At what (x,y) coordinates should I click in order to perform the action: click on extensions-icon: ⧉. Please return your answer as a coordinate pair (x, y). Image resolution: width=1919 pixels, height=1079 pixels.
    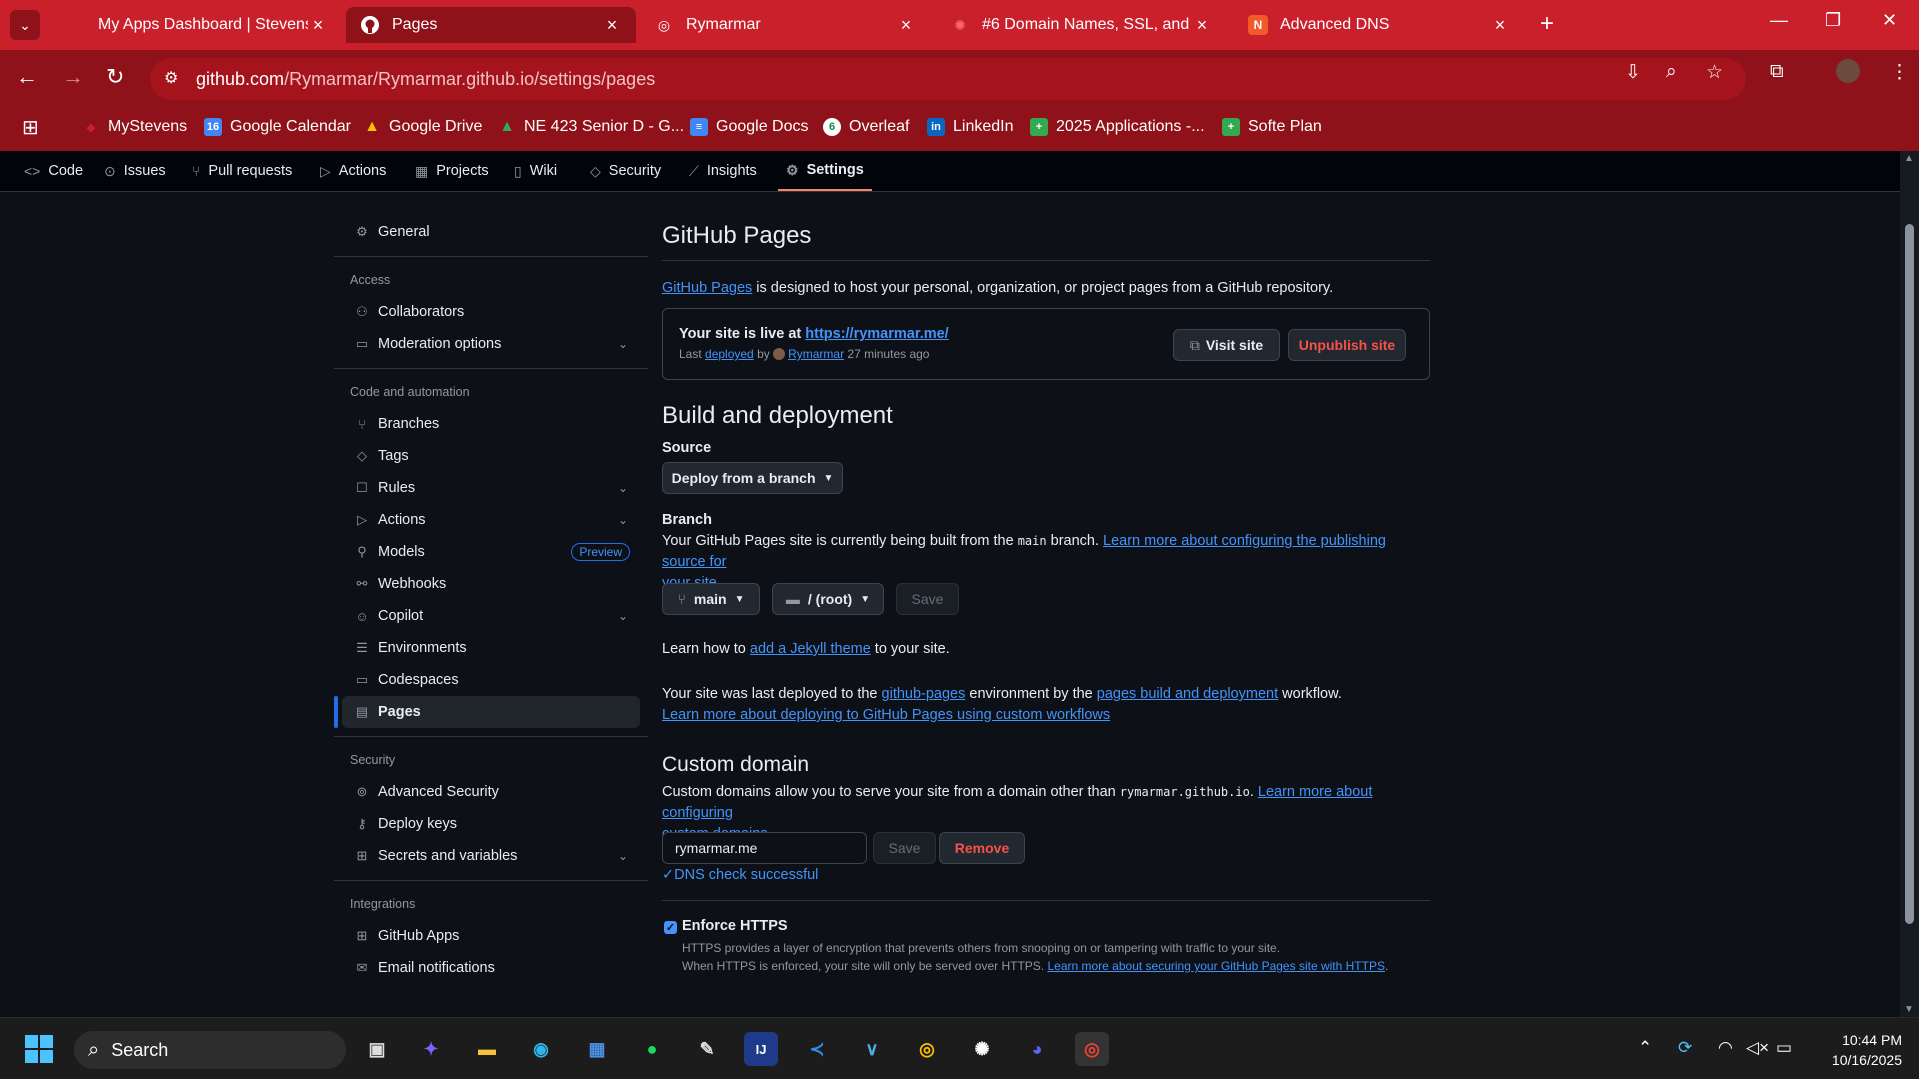
    Looking at the image, I should click on (1777, 72).